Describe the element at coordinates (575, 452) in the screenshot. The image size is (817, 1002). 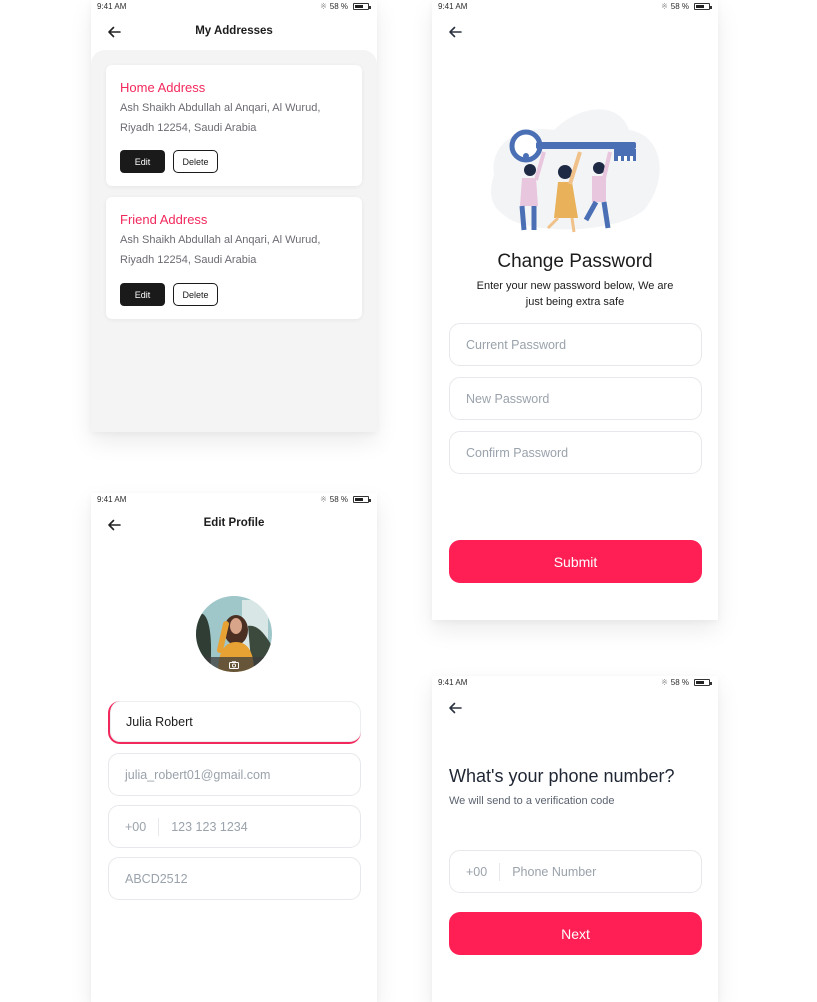
I see `confirm-password-input: Confirm Password` at that location.